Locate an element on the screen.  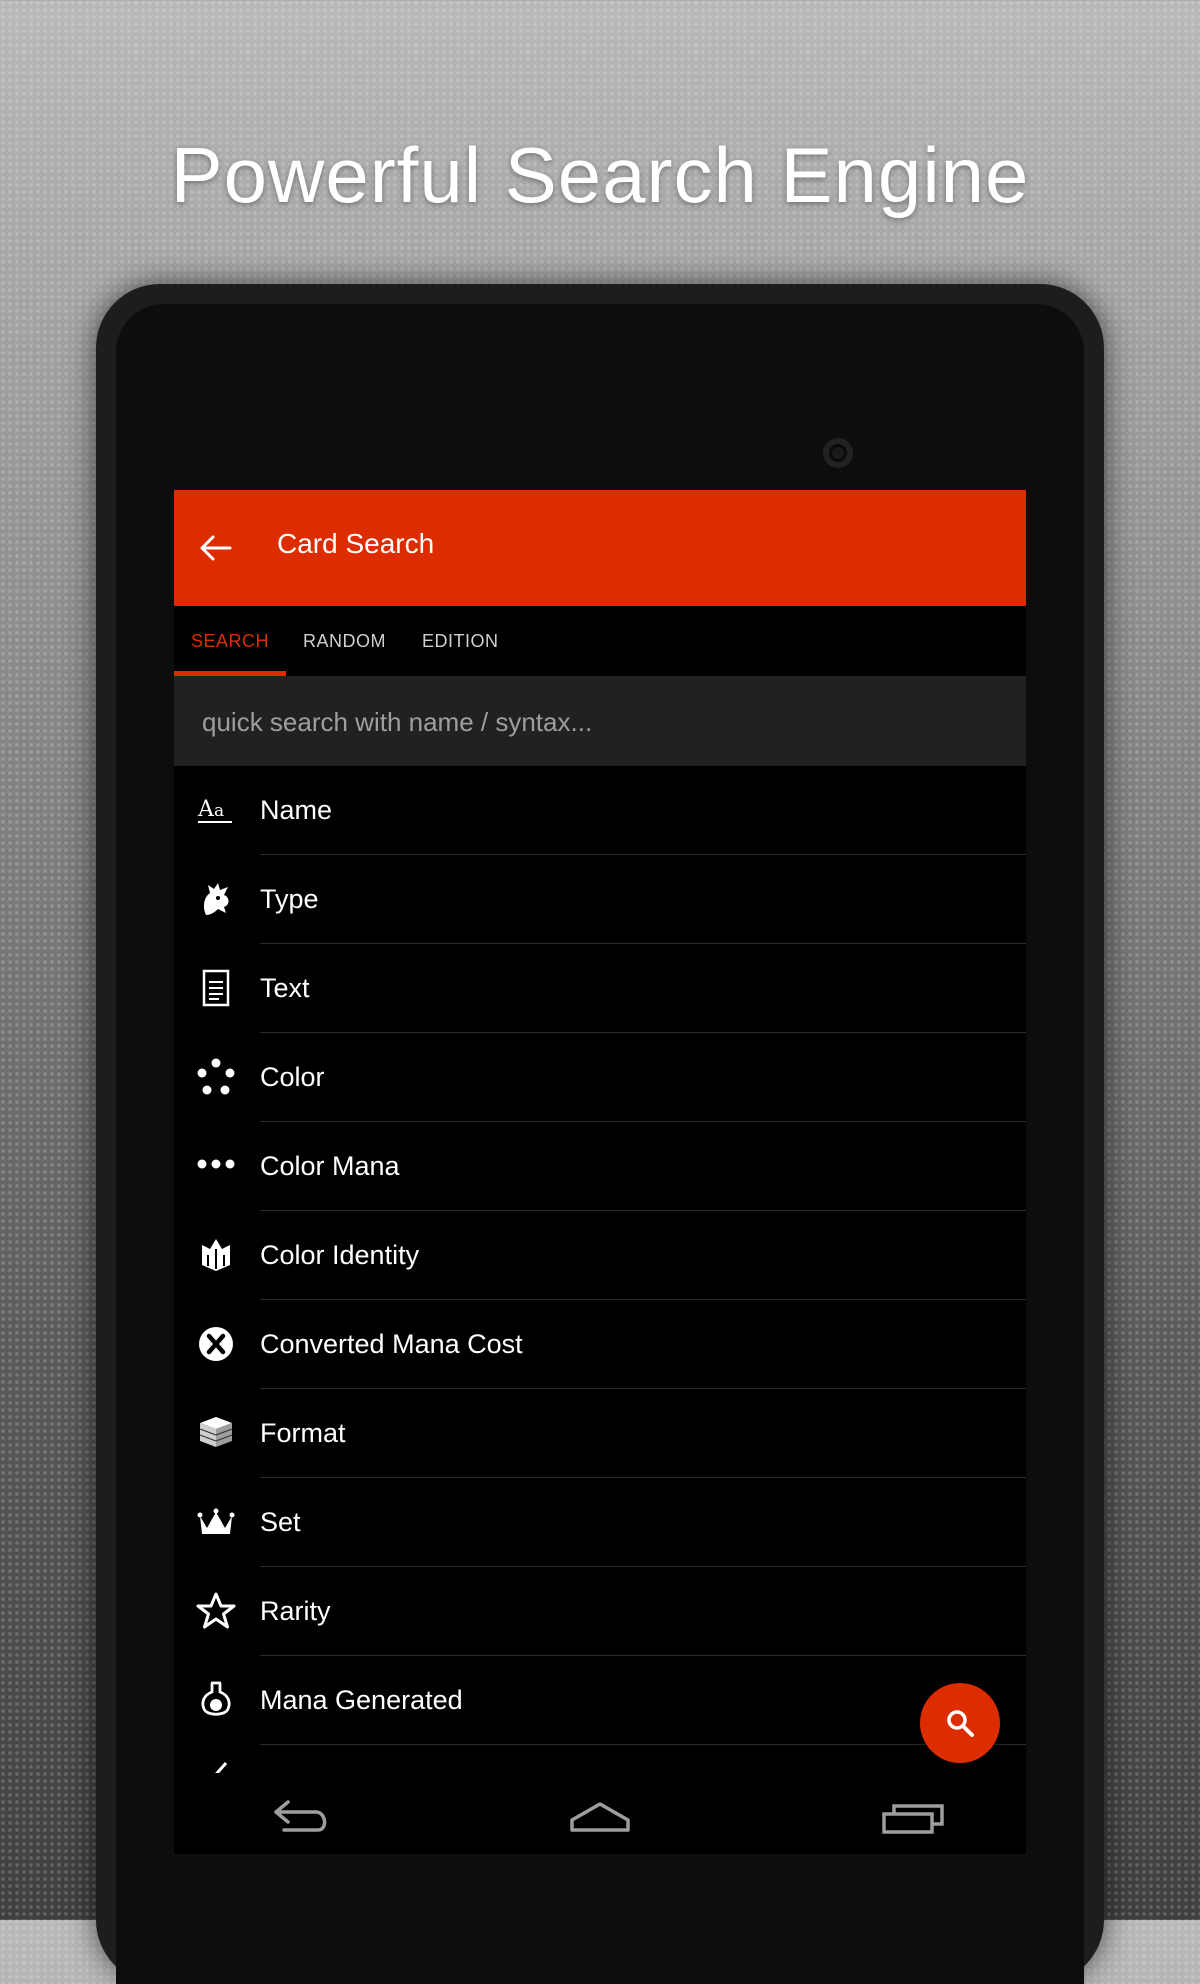
list-item-rarity: Rarity is located at coordinates (600, 1611).